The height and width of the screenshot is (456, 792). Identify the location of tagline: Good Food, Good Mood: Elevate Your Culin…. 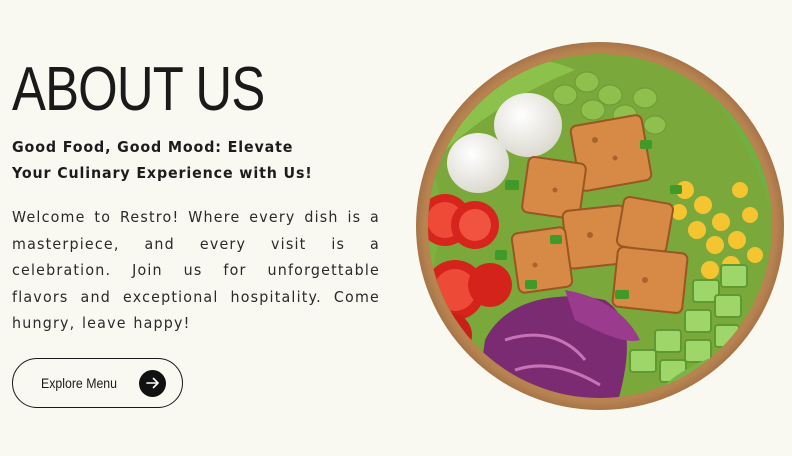
(162, 160).